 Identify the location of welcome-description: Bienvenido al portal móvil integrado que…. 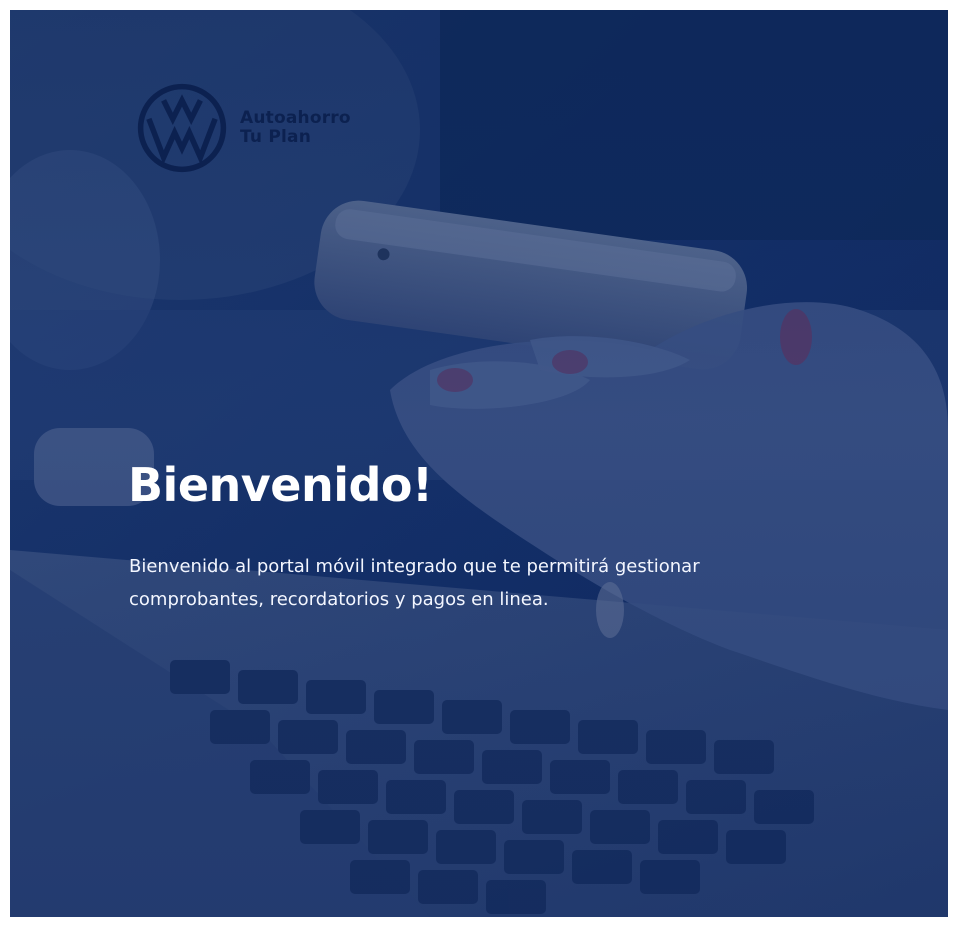
(414, 583).